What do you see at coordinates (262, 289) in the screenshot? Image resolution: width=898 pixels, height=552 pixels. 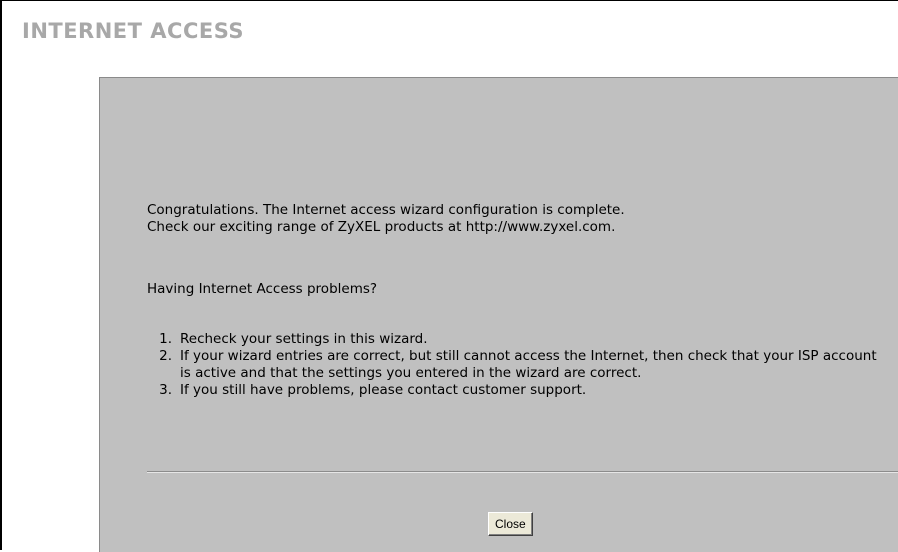 I see `problems-heading: Having Internet Access problems?` at bounding box center [262, 289].